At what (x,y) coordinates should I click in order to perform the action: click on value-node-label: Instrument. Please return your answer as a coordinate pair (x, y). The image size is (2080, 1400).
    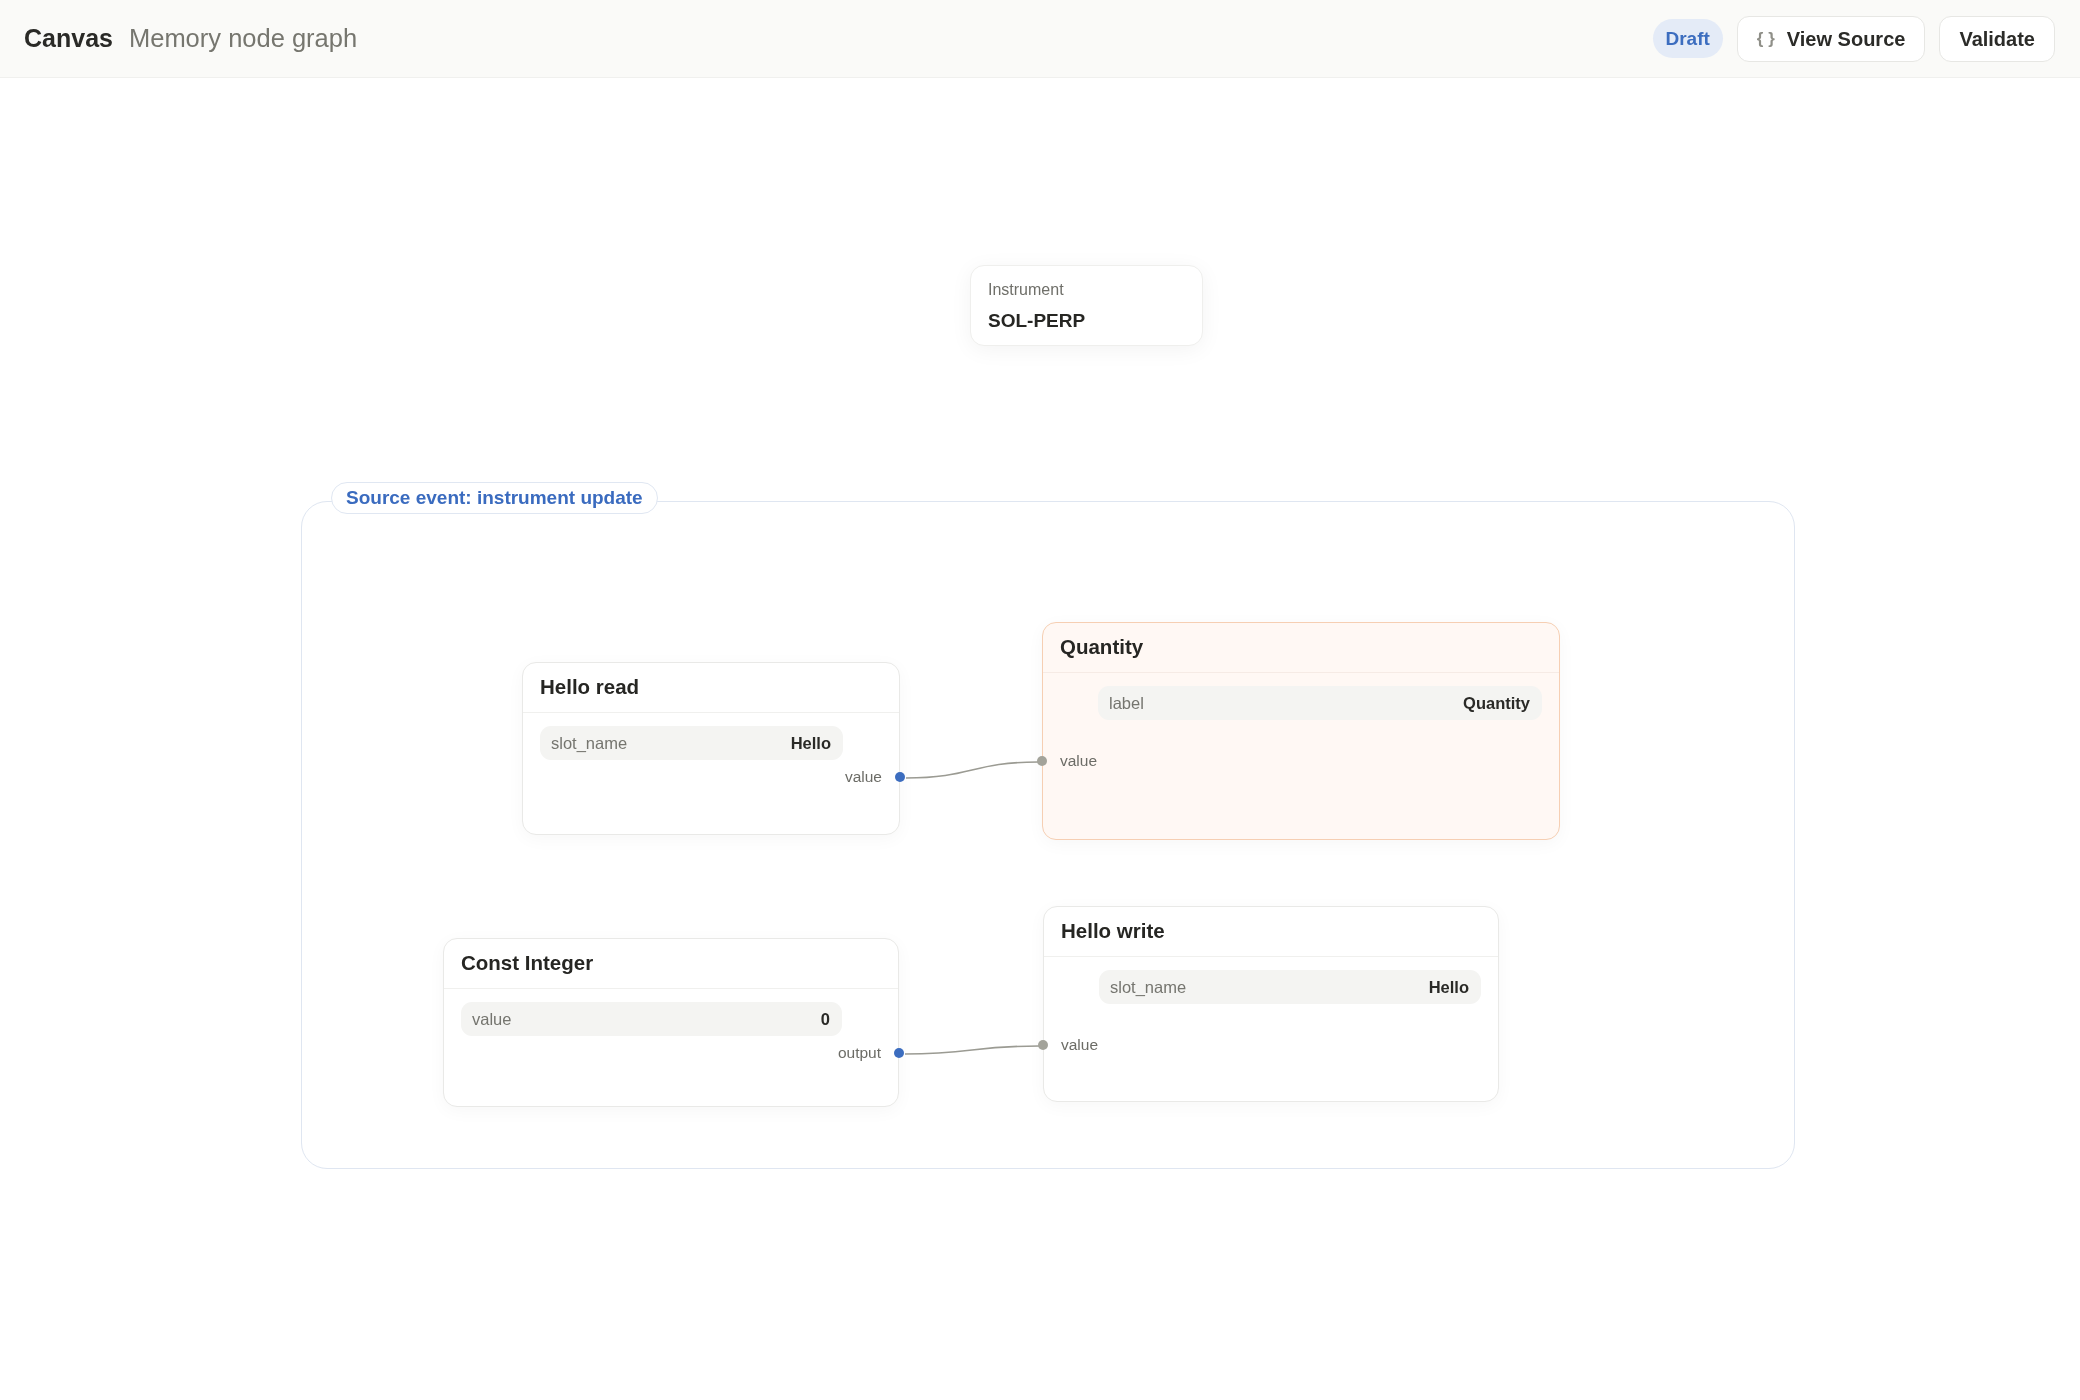
    Looking at the image, I should click on (1026, 290).